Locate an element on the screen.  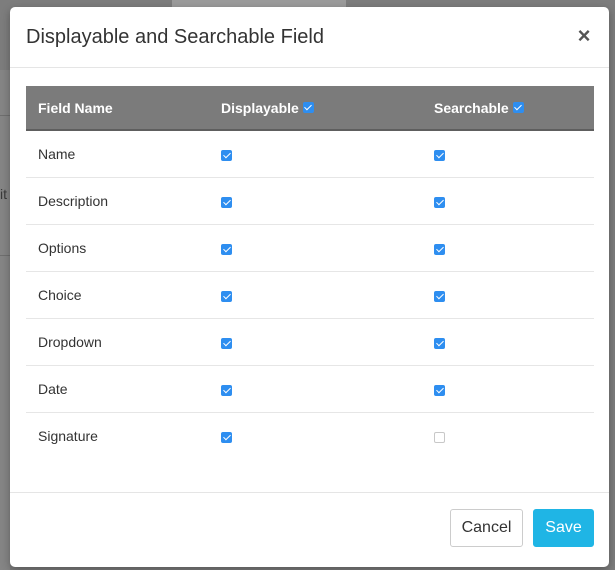
save-button: Save is located at coordinates (563, 528).